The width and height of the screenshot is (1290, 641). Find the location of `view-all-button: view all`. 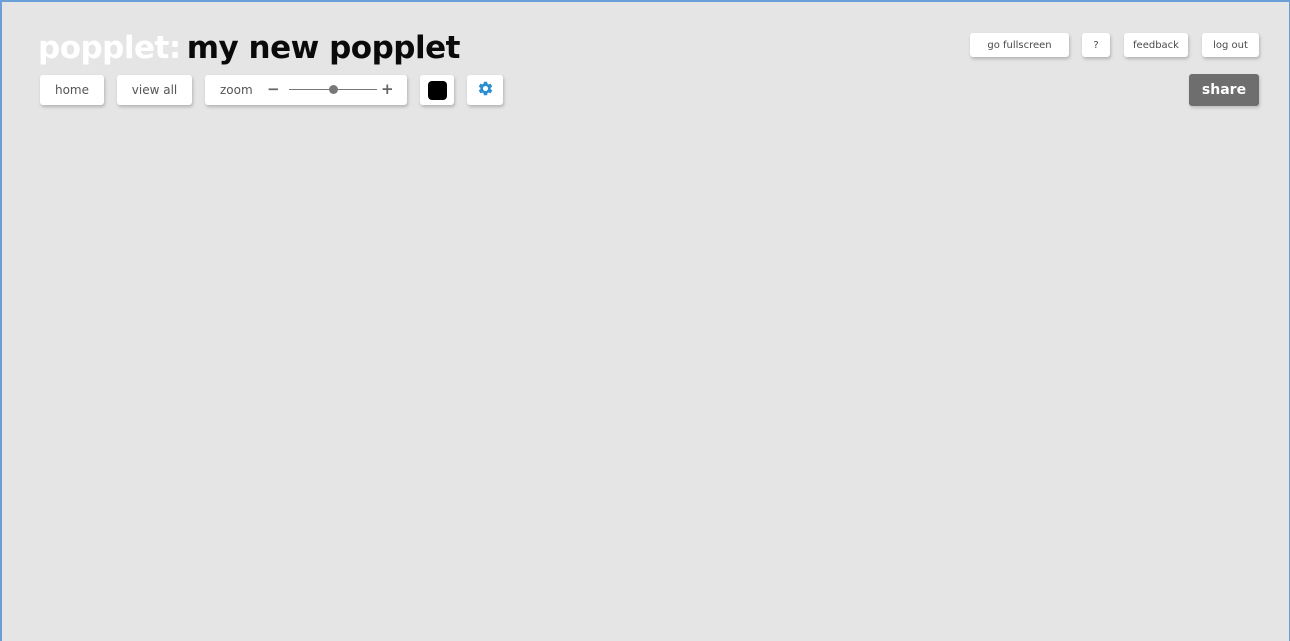

view-all-button: view all is located at coordinates (154, 90).